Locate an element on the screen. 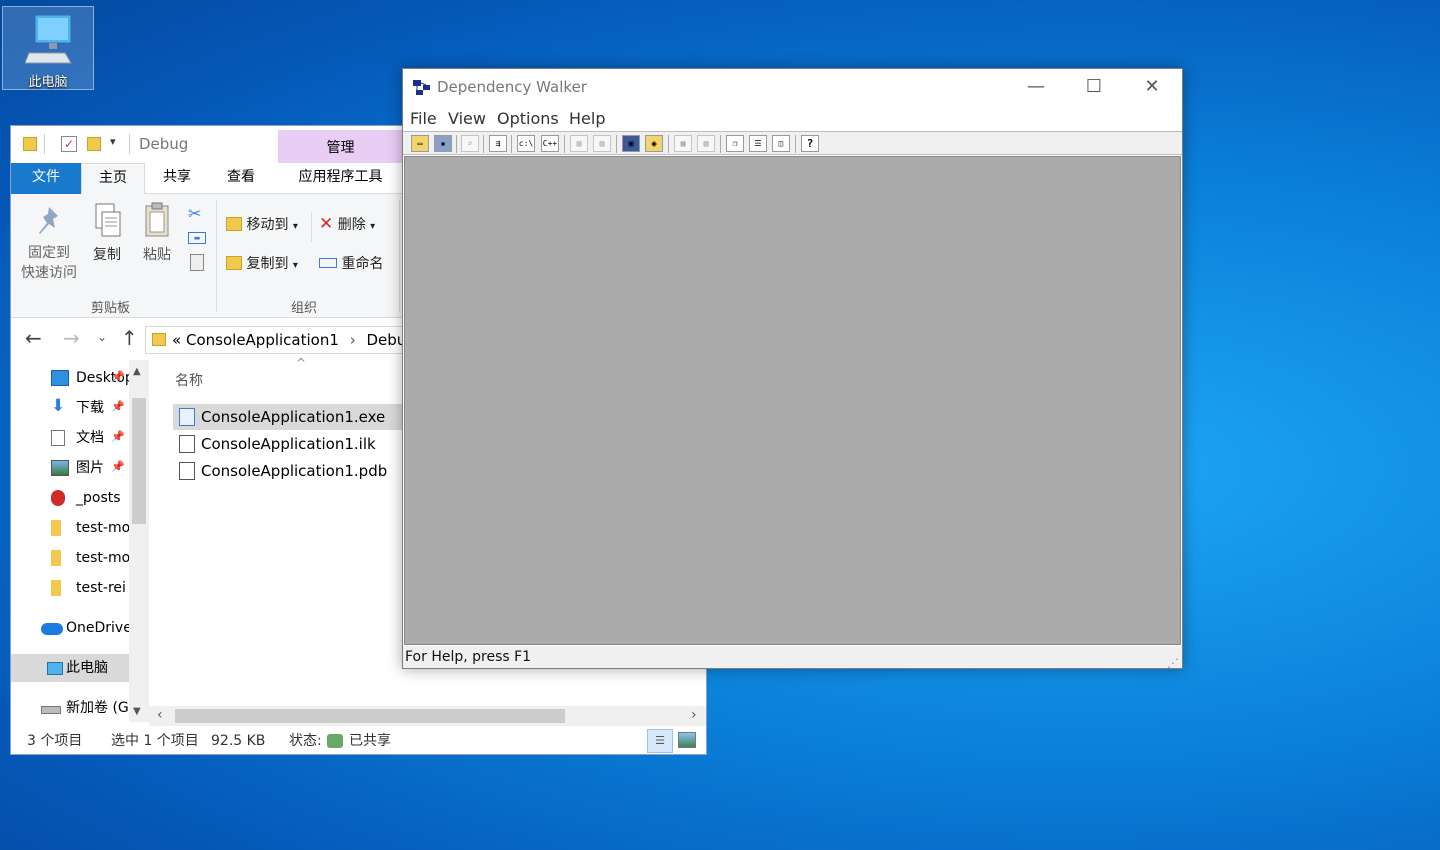 The width and height of the screenshot is (1440, 850). find-icon: ⌕ is located at coordinates (470, 143).